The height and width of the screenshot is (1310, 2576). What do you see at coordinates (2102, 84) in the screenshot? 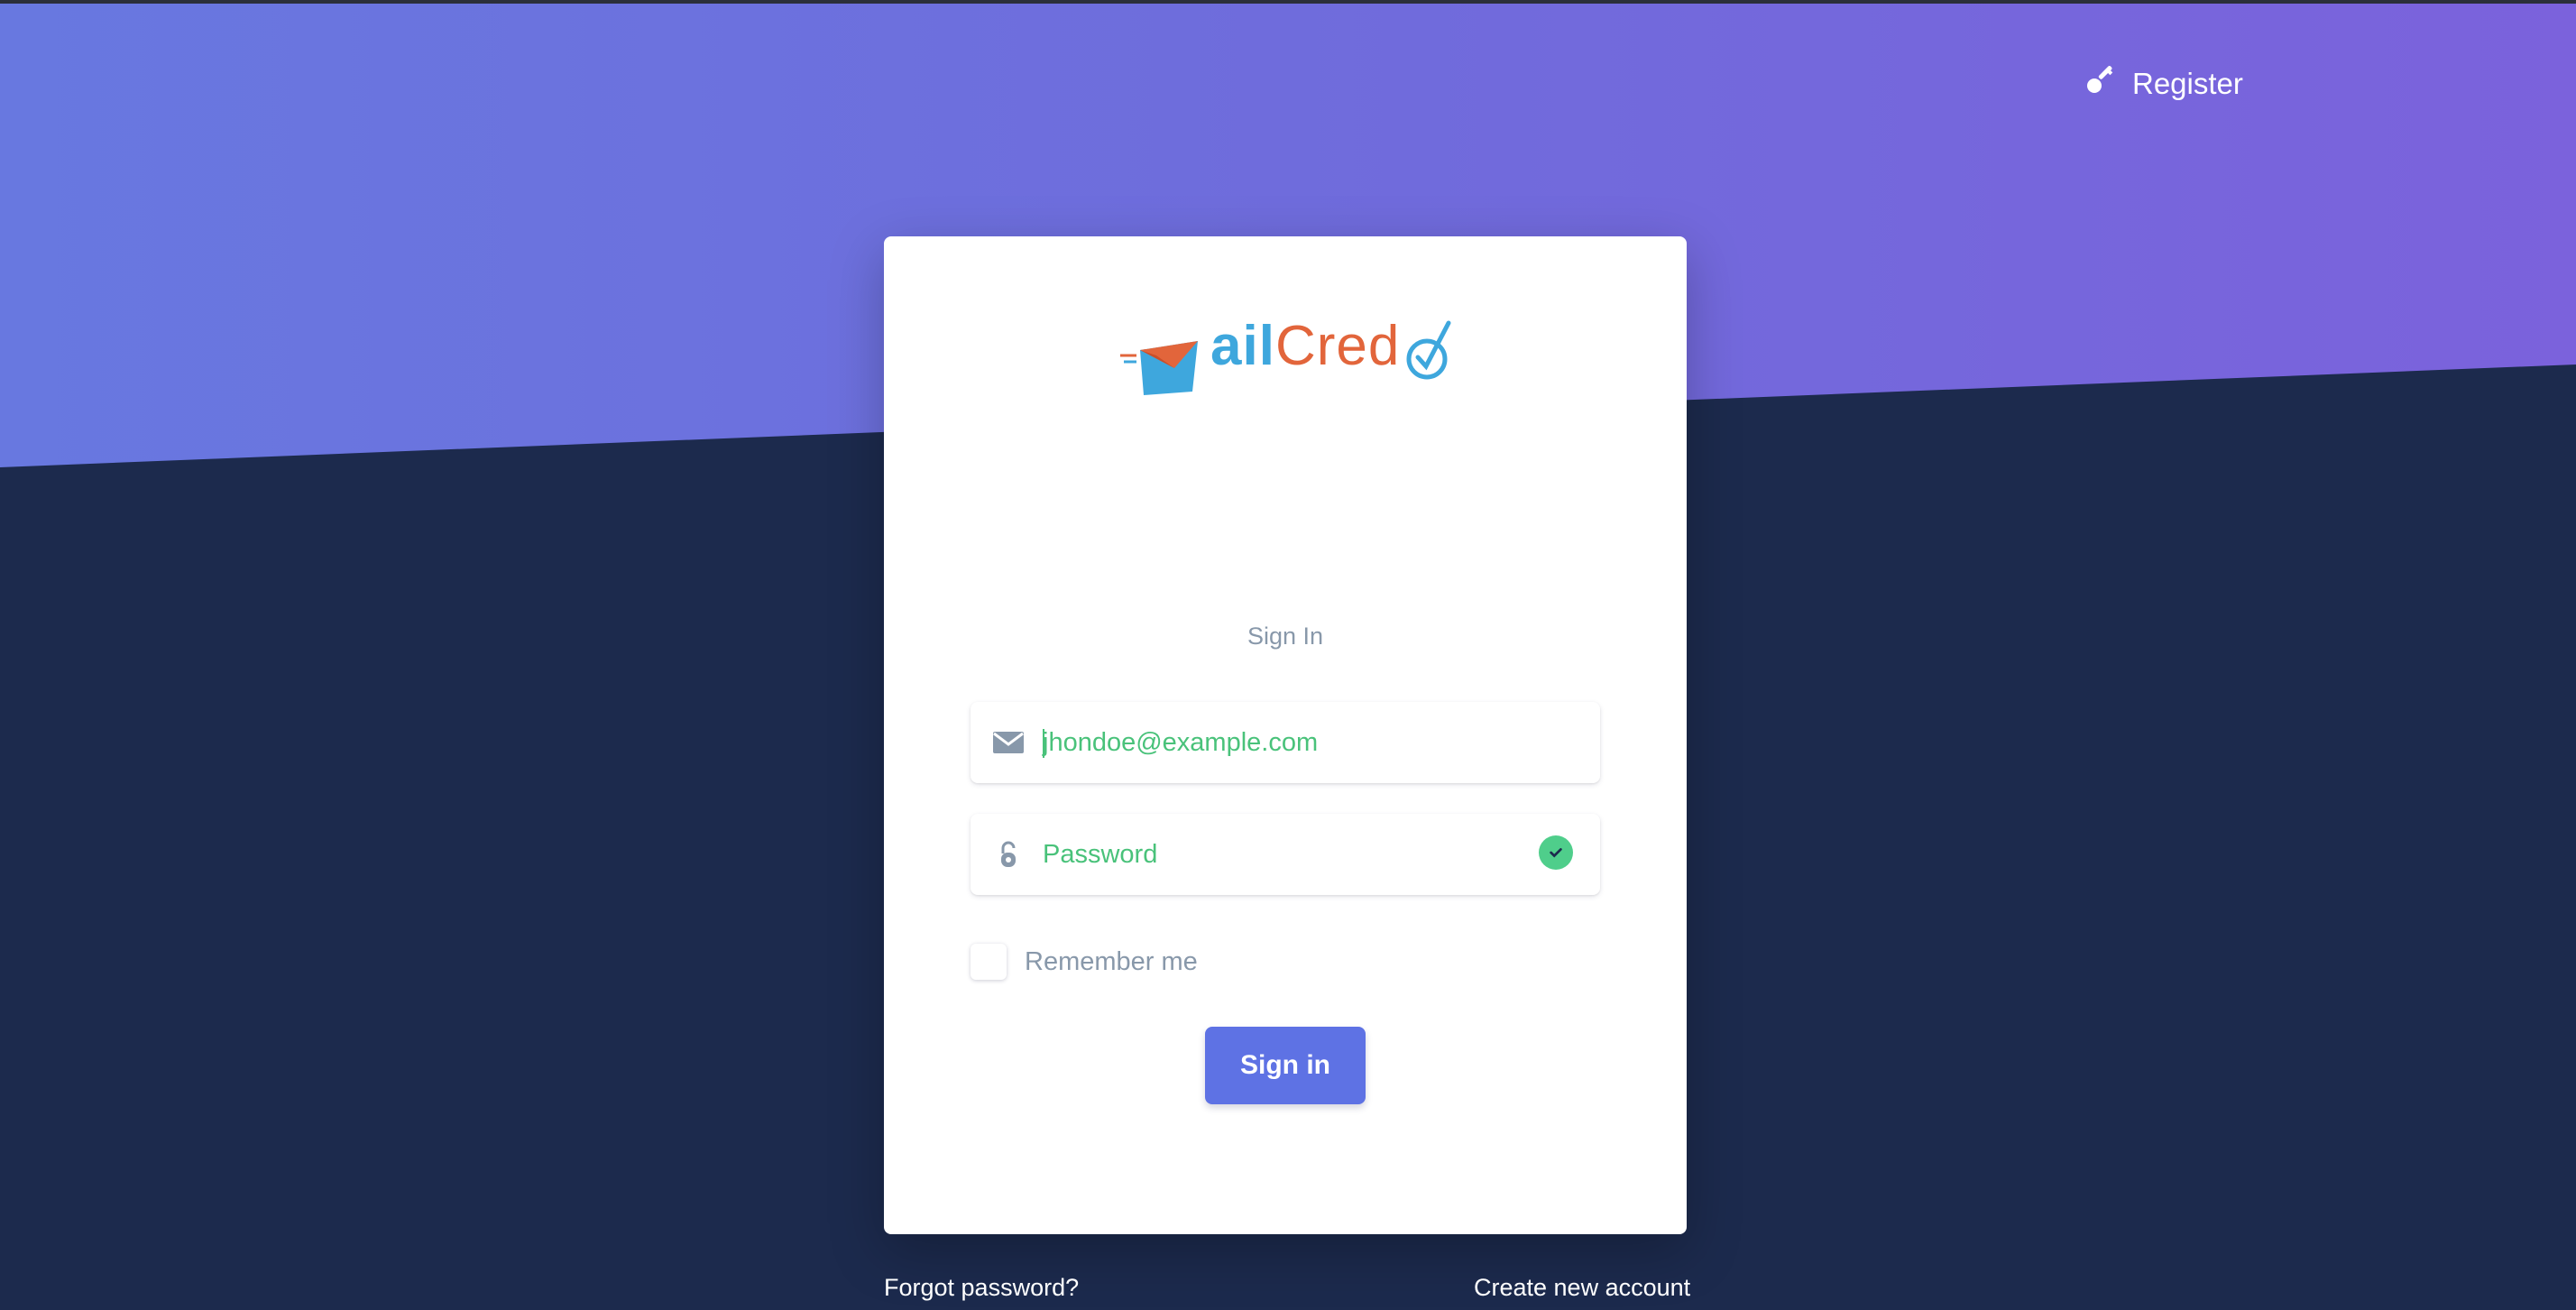
I see `key-icon` at bounding box center [2102, 84].